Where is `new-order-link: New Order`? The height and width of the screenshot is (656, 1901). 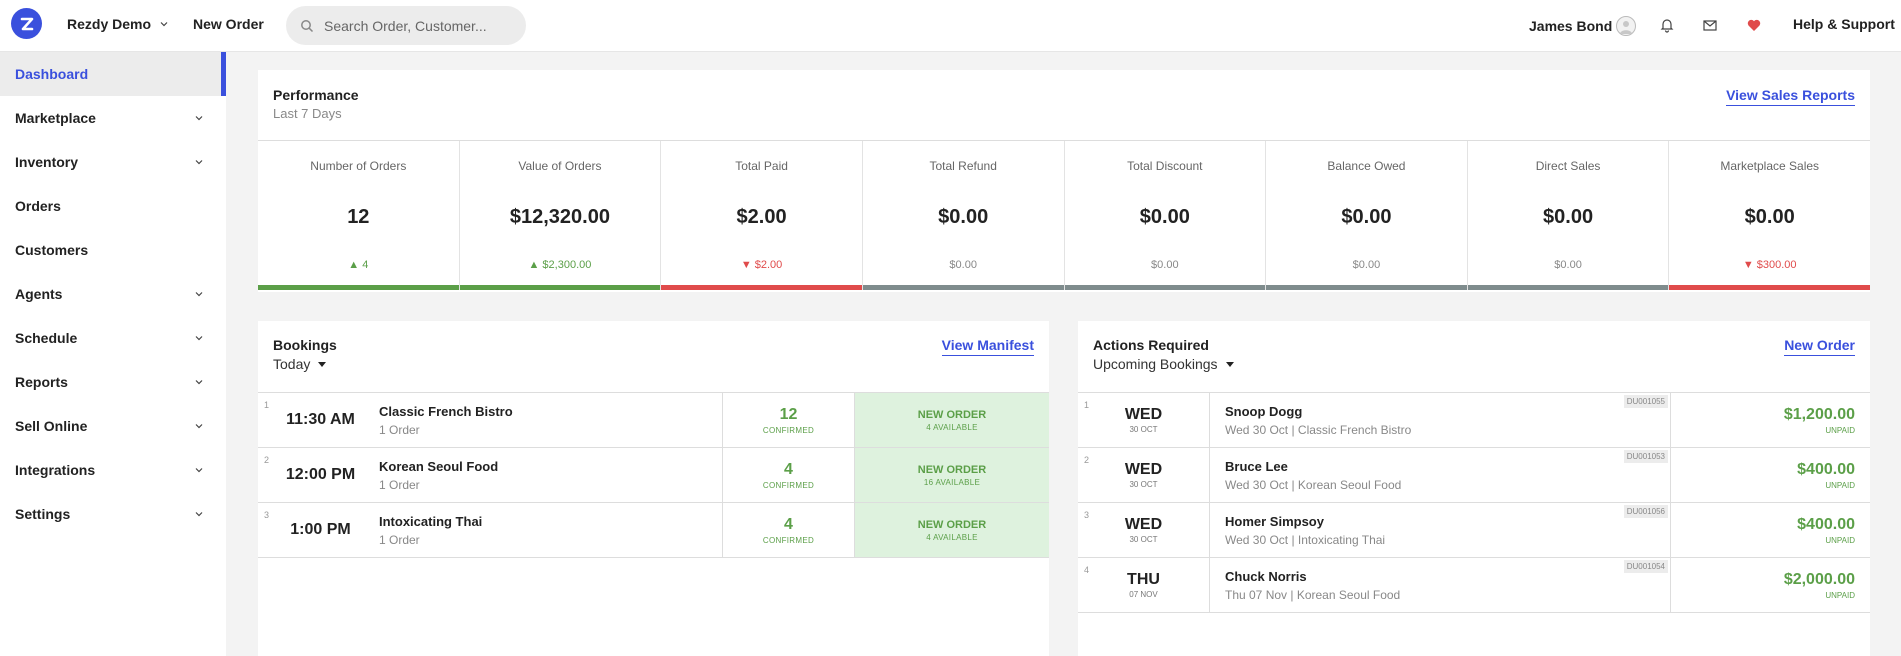
new-order-link: New Order is located at coordinates (1819, 346).